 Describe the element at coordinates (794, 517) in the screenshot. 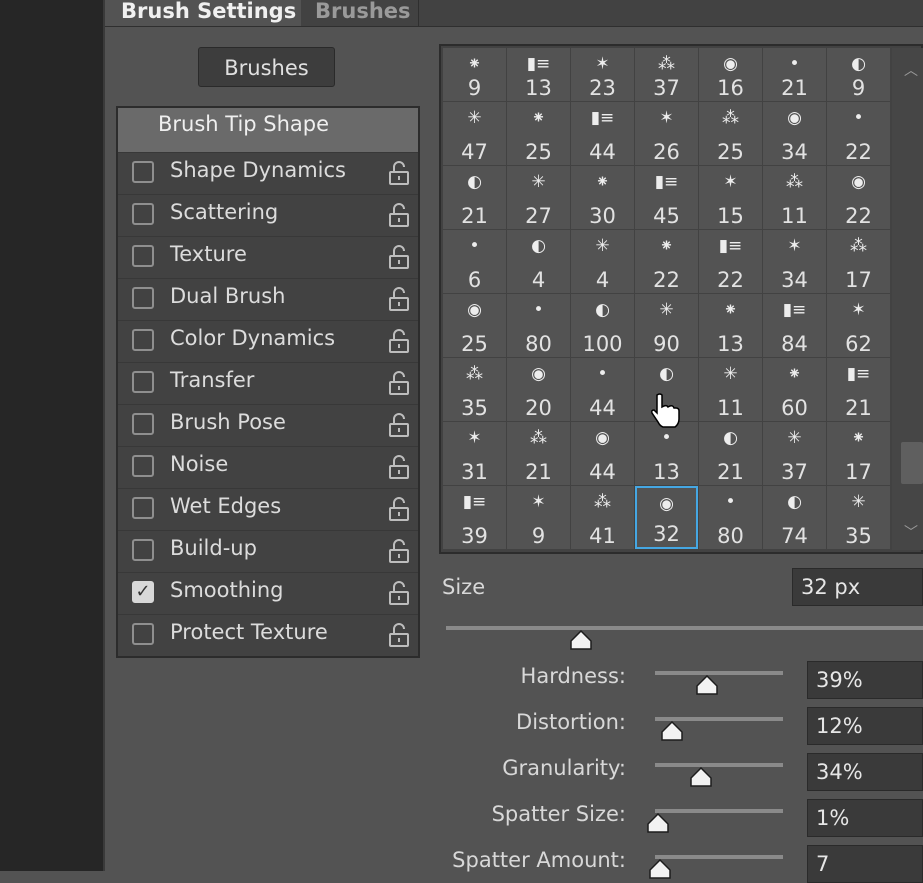

I see `brush-preset: ◐ 74` at that location.